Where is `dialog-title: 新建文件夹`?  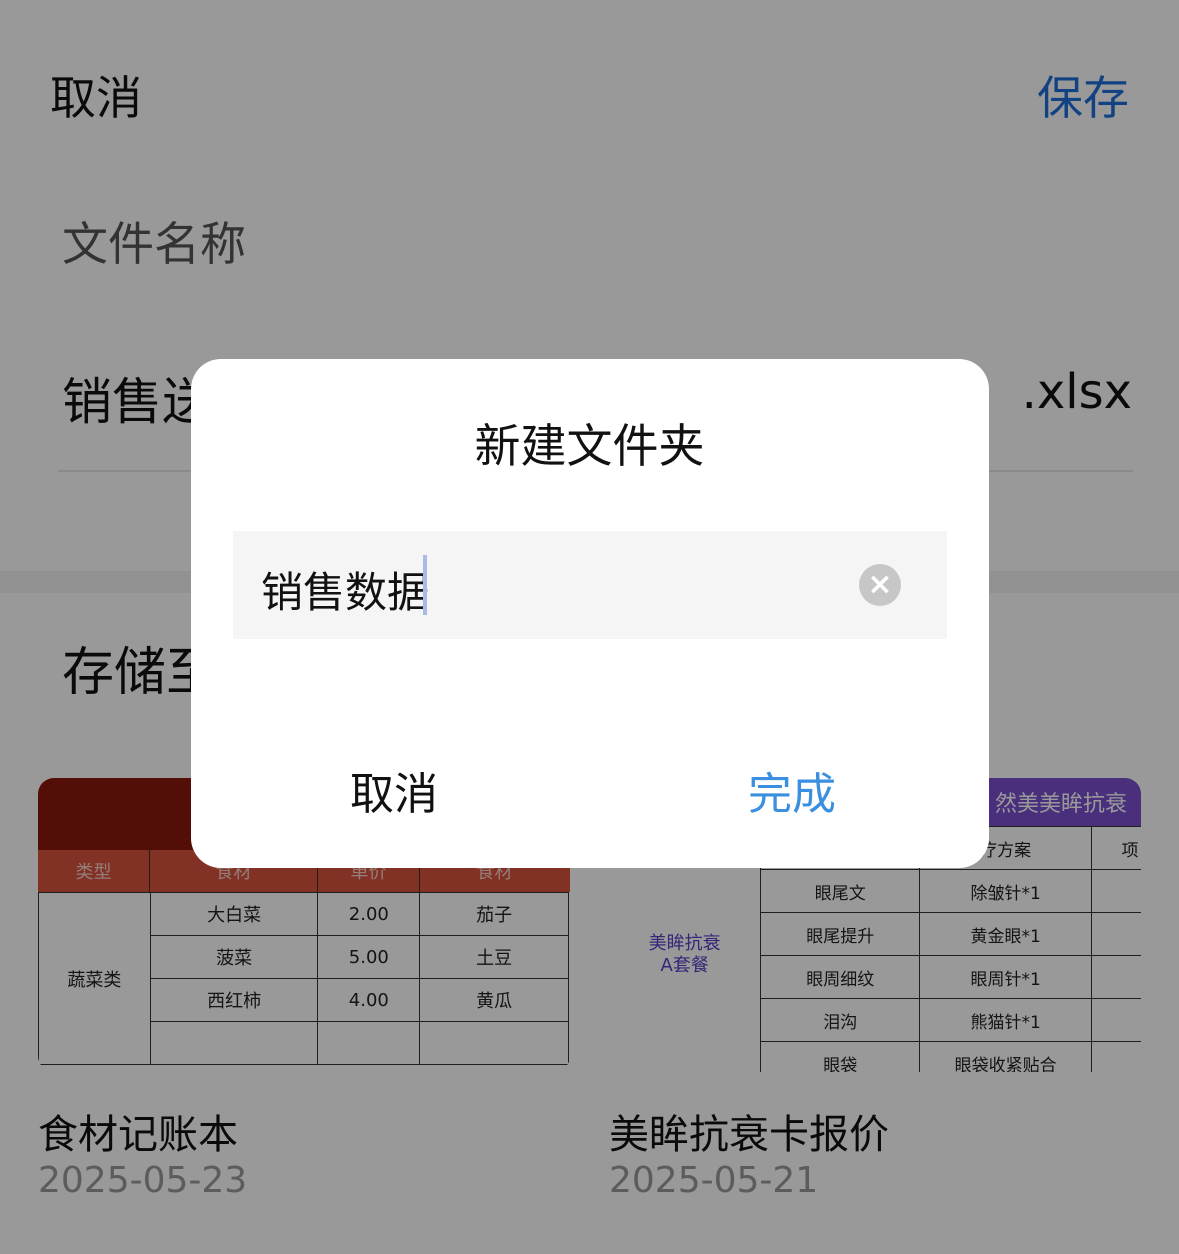
dialog-title: 新建文件夹 is located at coordinates (589, 446).